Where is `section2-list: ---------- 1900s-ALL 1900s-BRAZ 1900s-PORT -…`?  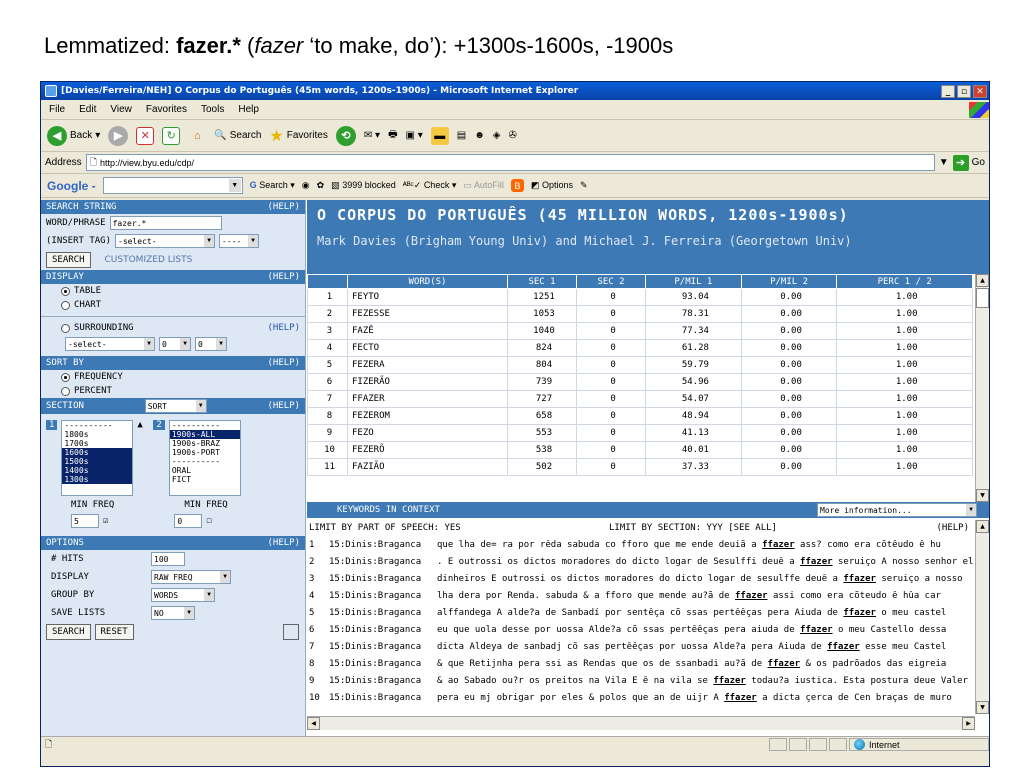
section2-list: ---------- 1900s-ALL 1900s-BRAZ 1900s-PORT -… is located at coordinates (204, 458).